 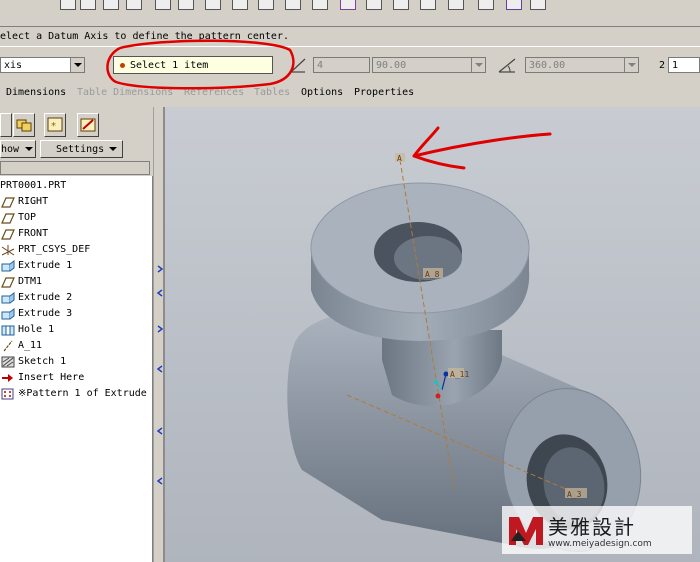 I want to click on tree-item-label: RIGHT, so click(x=33, y=201).